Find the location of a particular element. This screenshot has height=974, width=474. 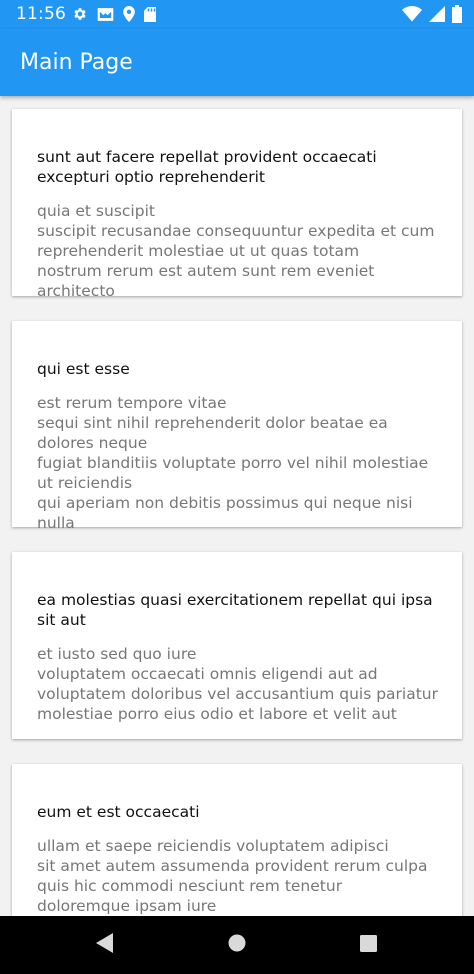

battery-icon is located at coordinates (457, 14).